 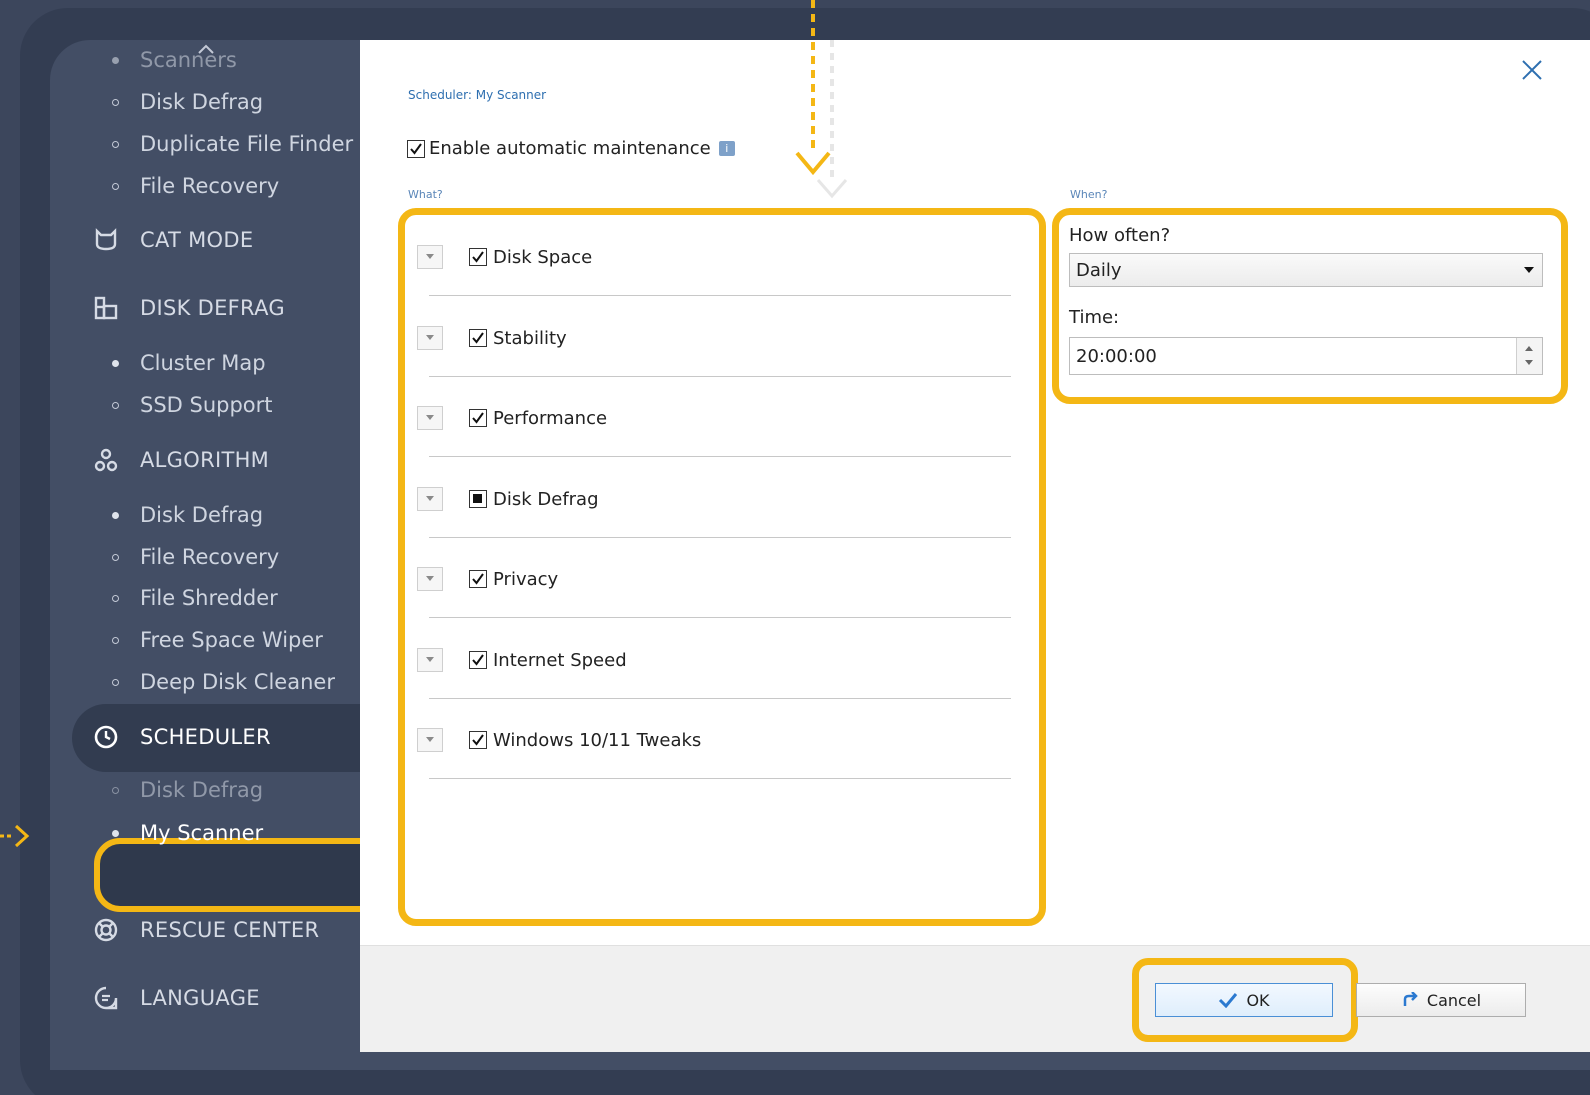 I want to click on what-label: What?, so click(x=425, y=194).